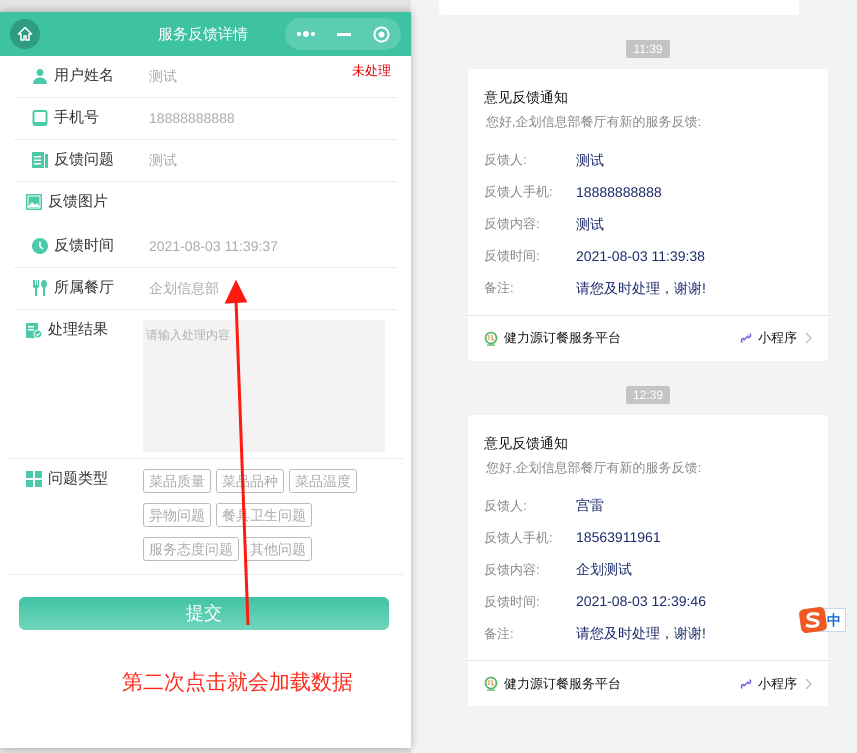 This screenshot has height=753, width=857. I want to click on more-button, so click(306, 34).